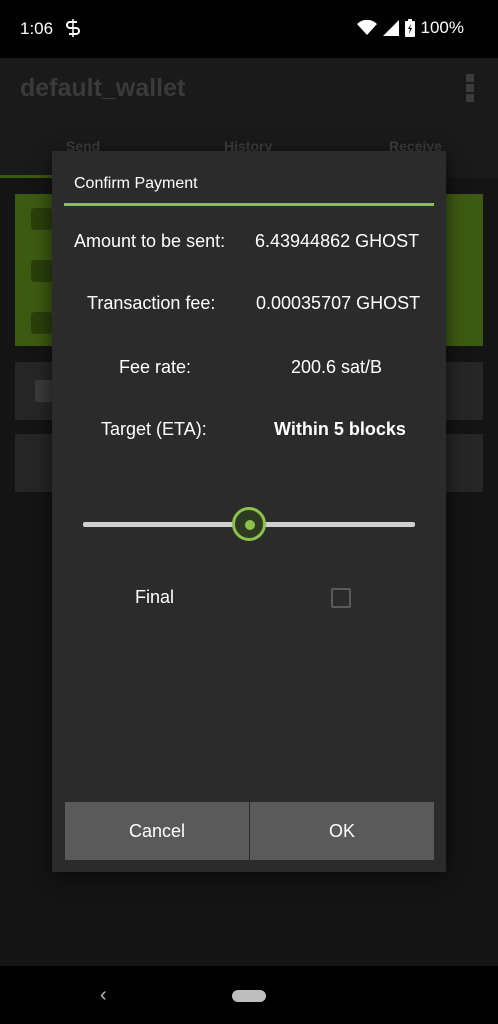 Image resolution: width=498 pixels, height=1024 pixels. Describe the element at coordinates (155, 597) in the screenshot. I see `final-label: Final` at that location.